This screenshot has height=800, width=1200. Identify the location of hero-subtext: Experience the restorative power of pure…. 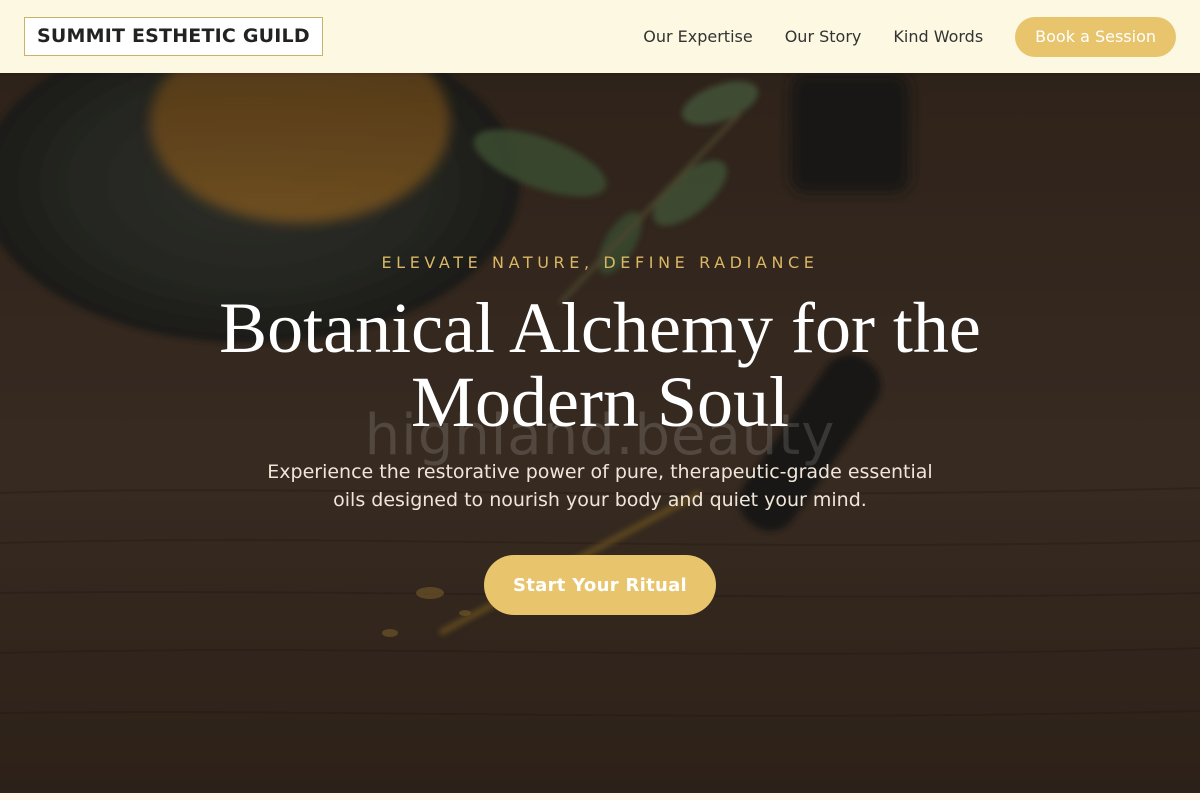
(600, 486).